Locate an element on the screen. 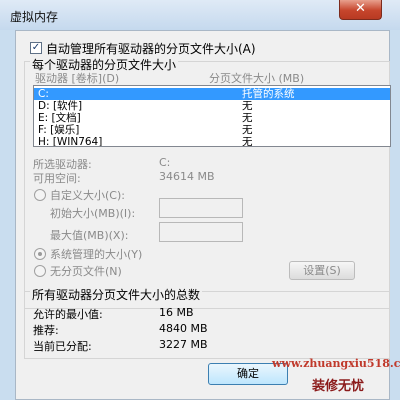 The image size is (400, 400). recommended-value: 4840 MB is located at coordinates (183, 328).